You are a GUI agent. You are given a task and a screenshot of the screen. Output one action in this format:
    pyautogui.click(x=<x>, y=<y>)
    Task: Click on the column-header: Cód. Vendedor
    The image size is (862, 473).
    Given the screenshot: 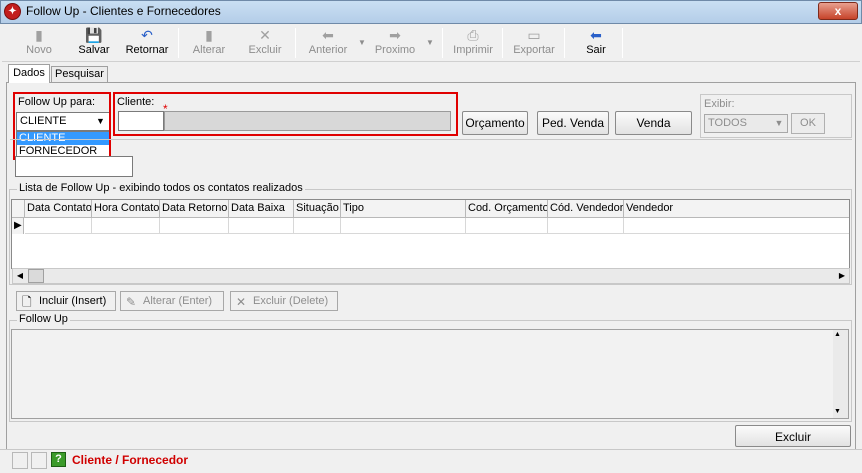 What is the action you would take?
    pyautogui.click(x=586, y=209)
    